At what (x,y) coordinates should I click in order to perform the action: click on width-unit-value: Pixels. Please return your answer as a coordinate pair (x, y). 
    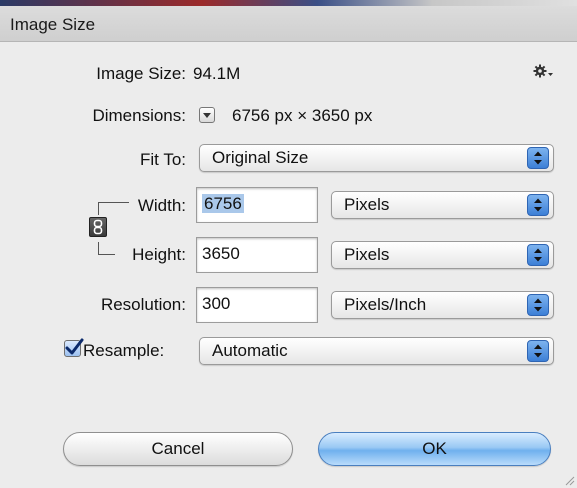
    Looking at the image, I should click on (367, 204).